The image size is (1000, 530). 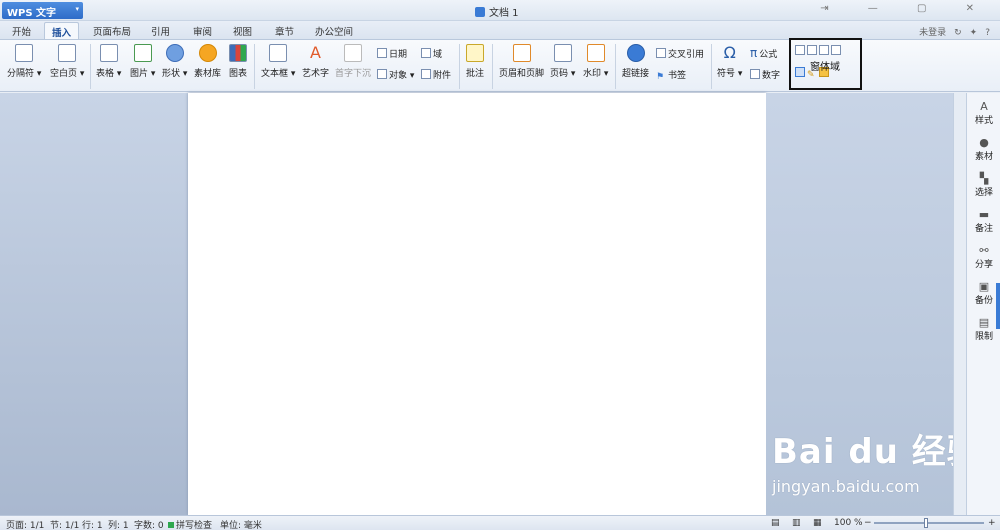 I want to click on page-break-icon, so click(x=24, y=53).